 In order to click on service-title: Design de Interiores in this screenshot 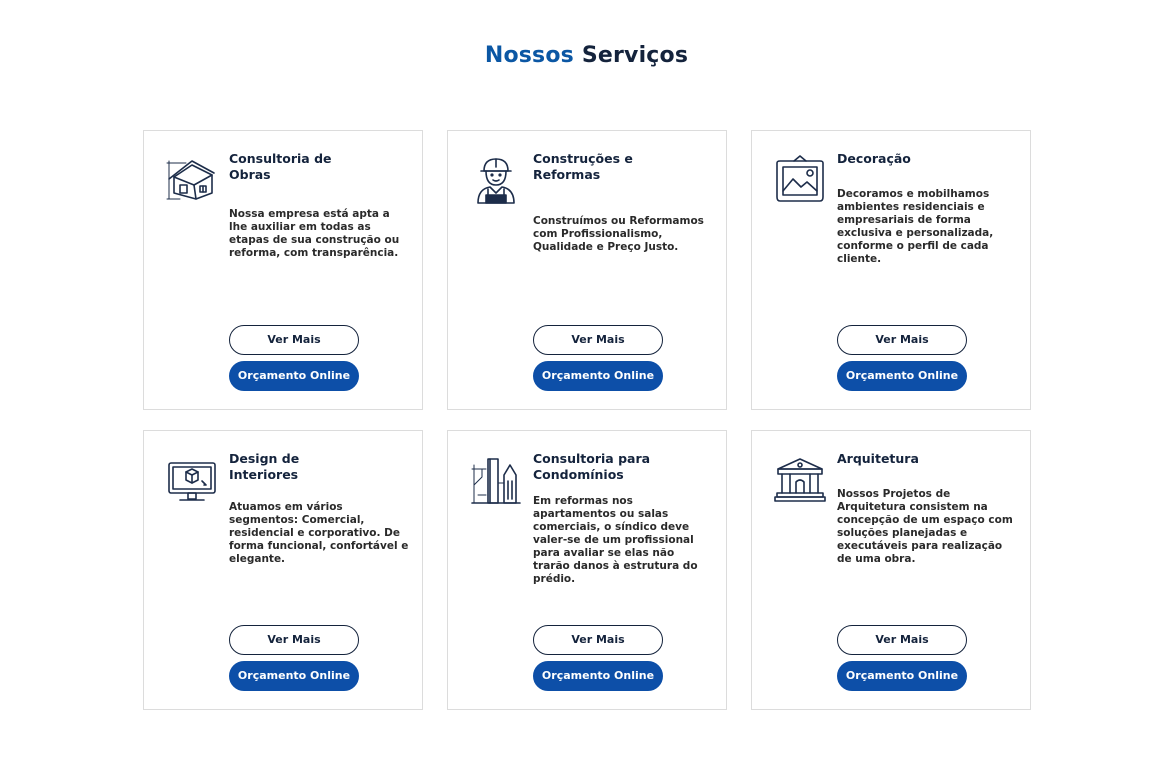, I will do `click(264, 466)`.